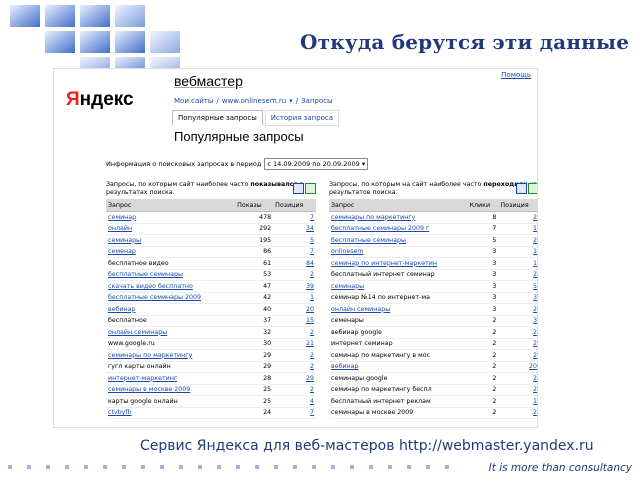  I want to click on position-cell: 84, so click(294, 263).